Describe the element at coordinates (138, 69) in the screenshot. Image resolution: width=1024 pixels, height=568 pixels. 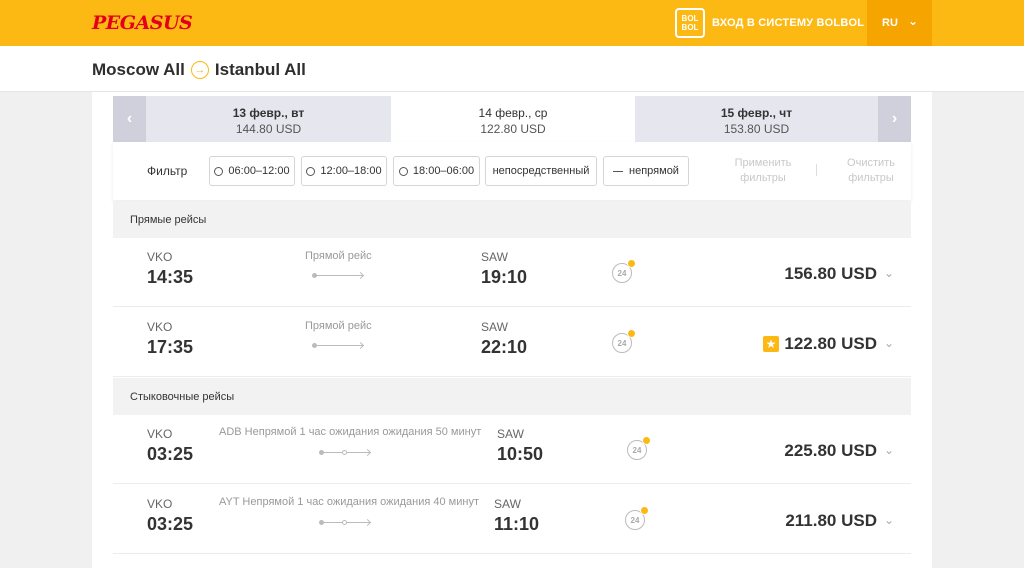
I see `route-origin: Moscow All` at that location.